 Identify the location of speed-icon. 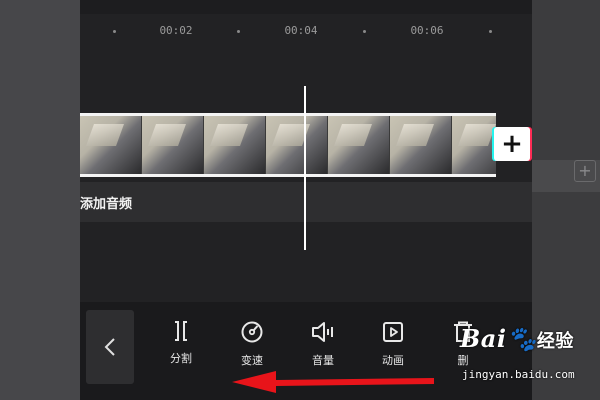
(252, 332).